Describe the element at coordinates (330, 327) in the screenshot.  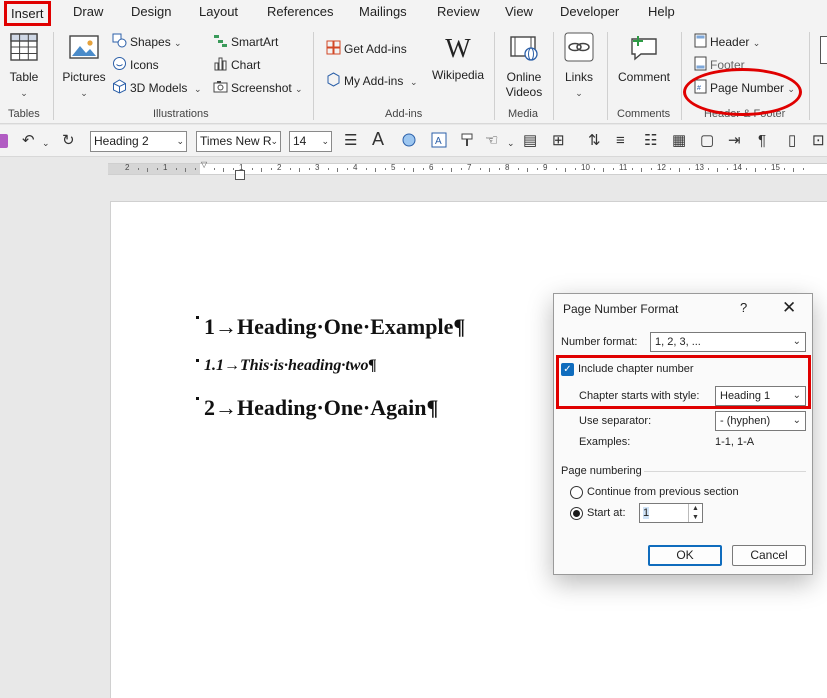
I see `heading-1-paragraph: 1→Heading·One·Example¶` at that location.